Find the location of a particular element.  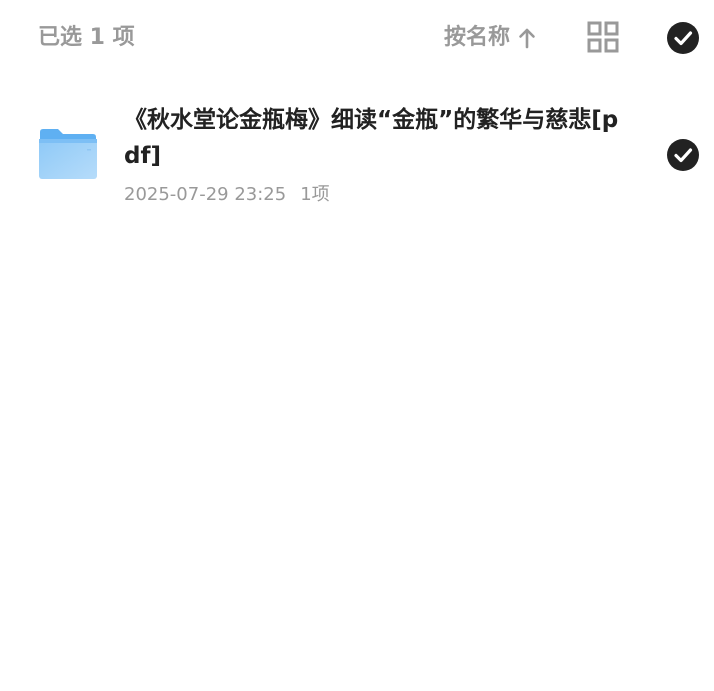

selection-toolbar: 已选 1 项 按名称 is located at coordinates (357, 38).